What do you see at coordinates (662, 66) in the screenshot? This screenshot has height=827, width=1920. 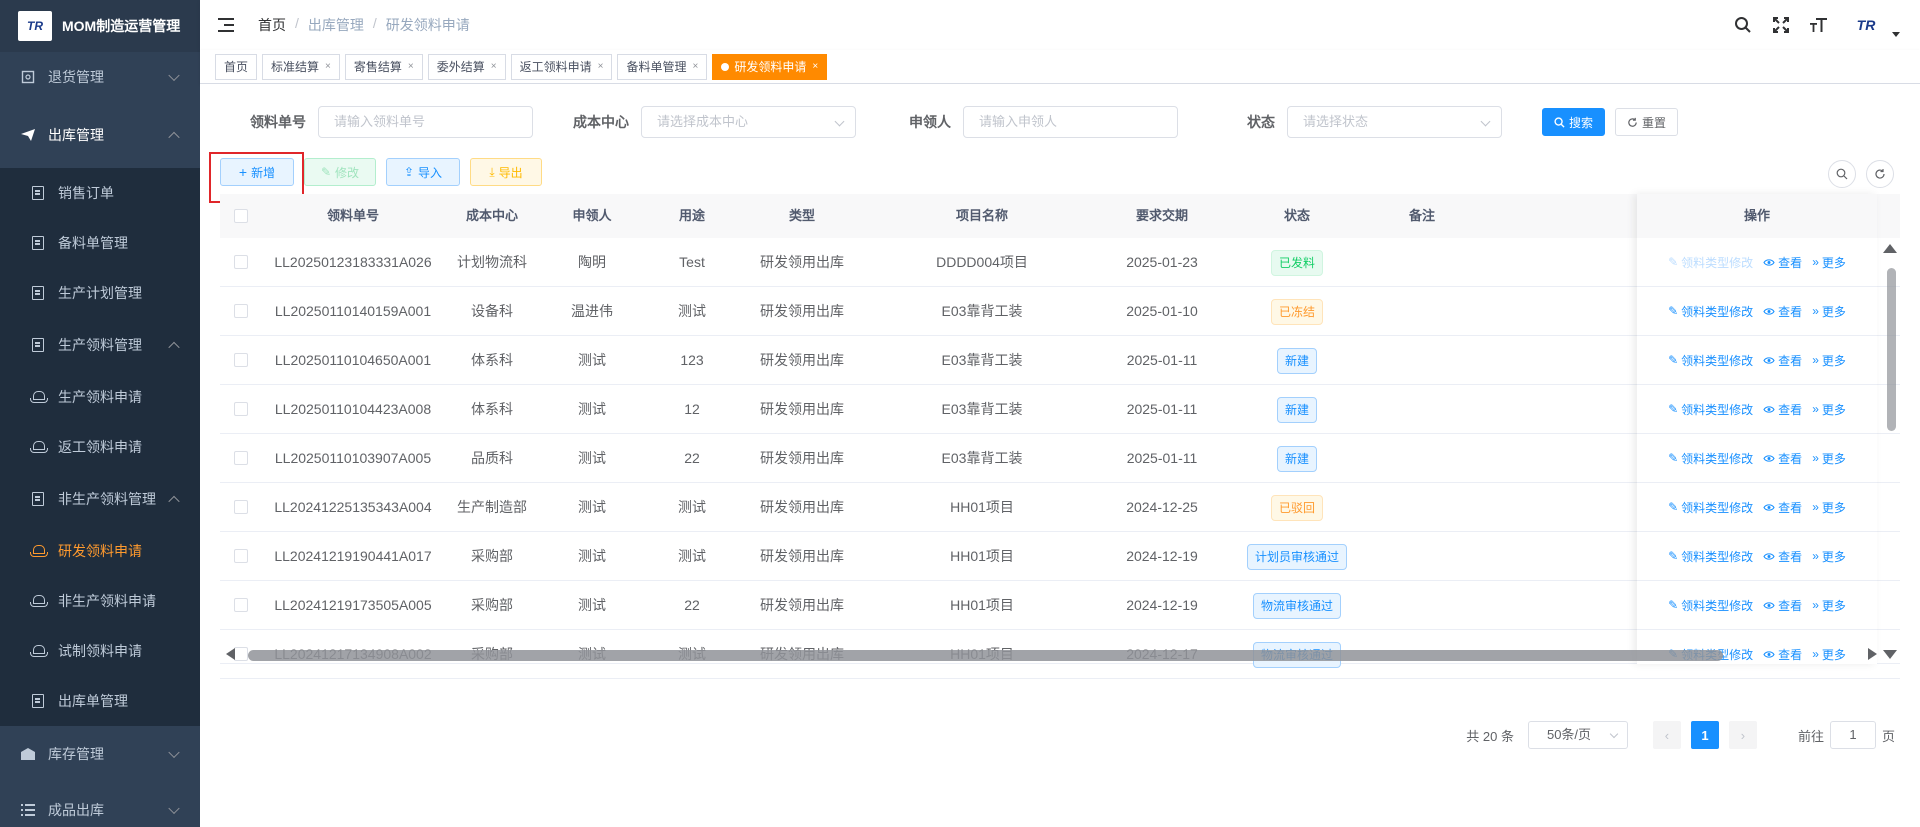 I see `tag-item: 备料单管理 ×` at bounding box center [662, 66].